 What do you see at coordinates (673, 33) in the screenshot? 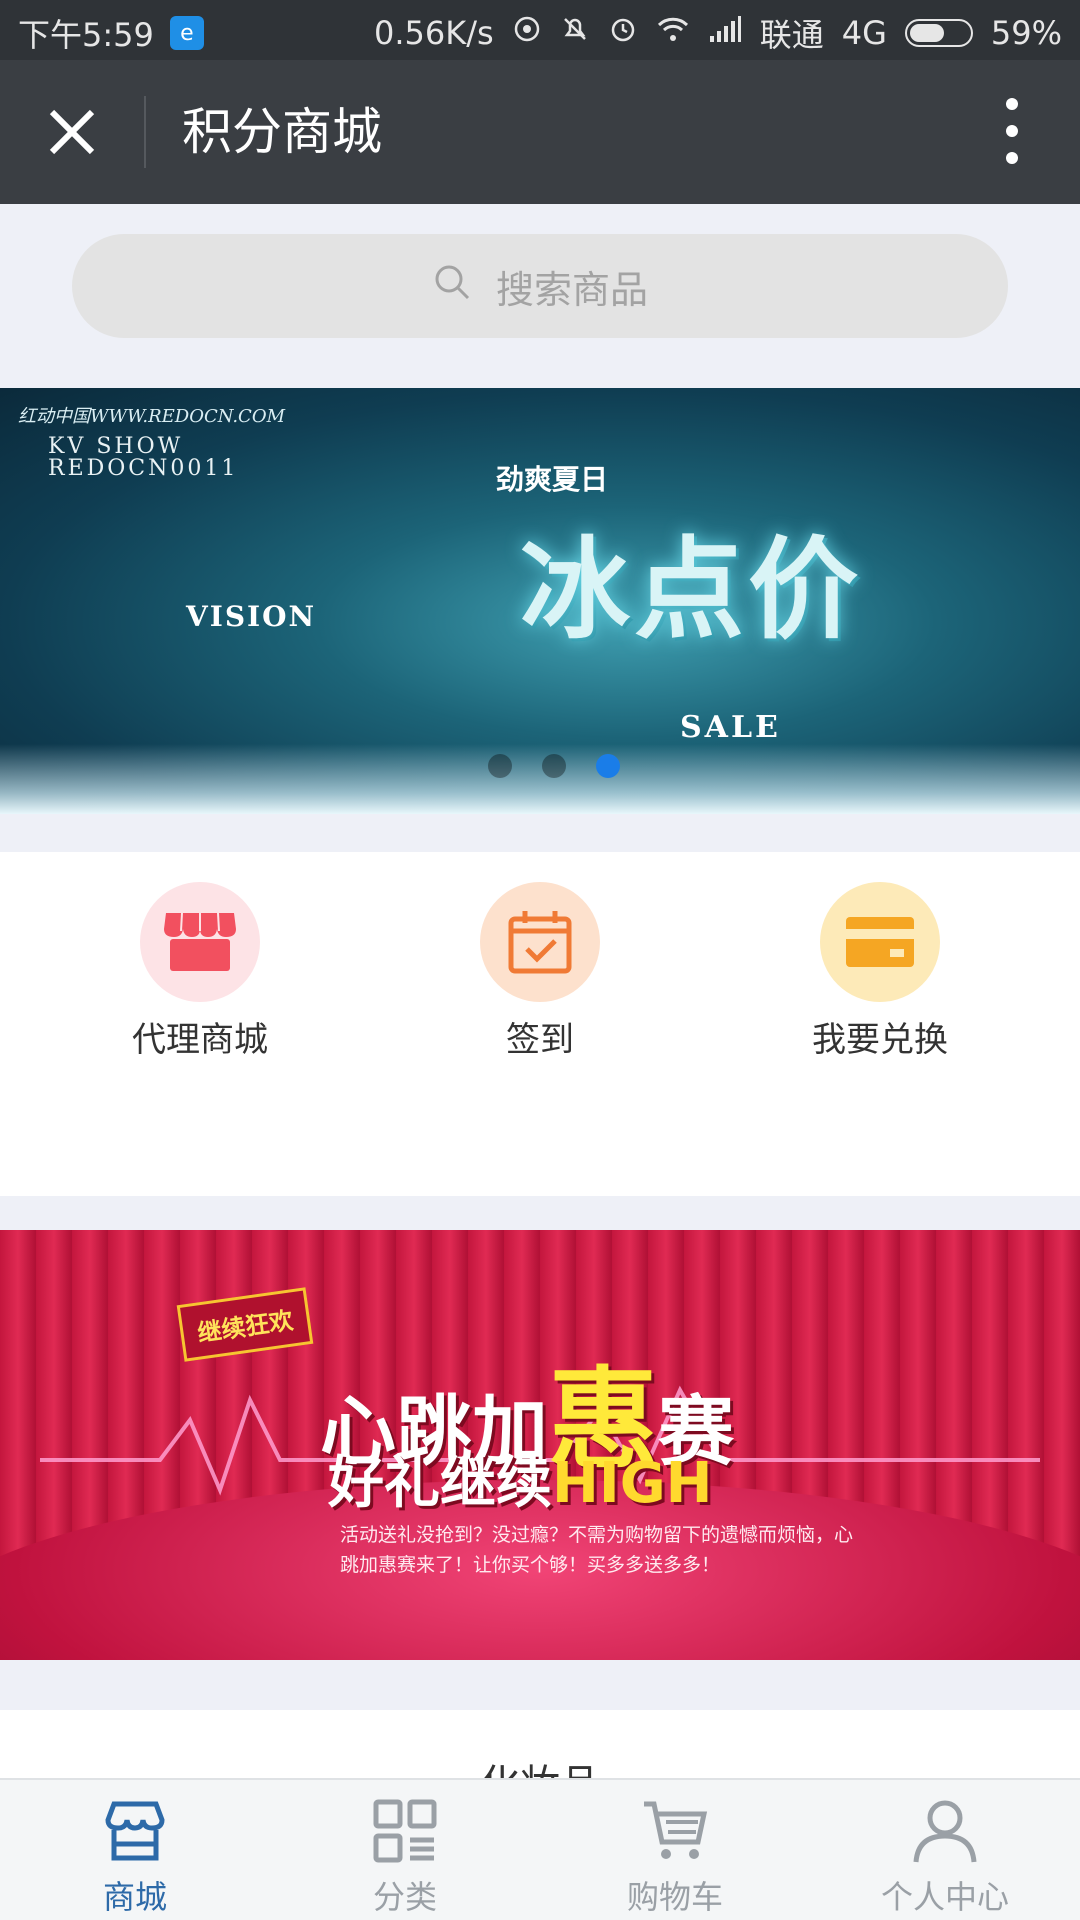
I see `wifi-icon` at bounding box center [673, 33].